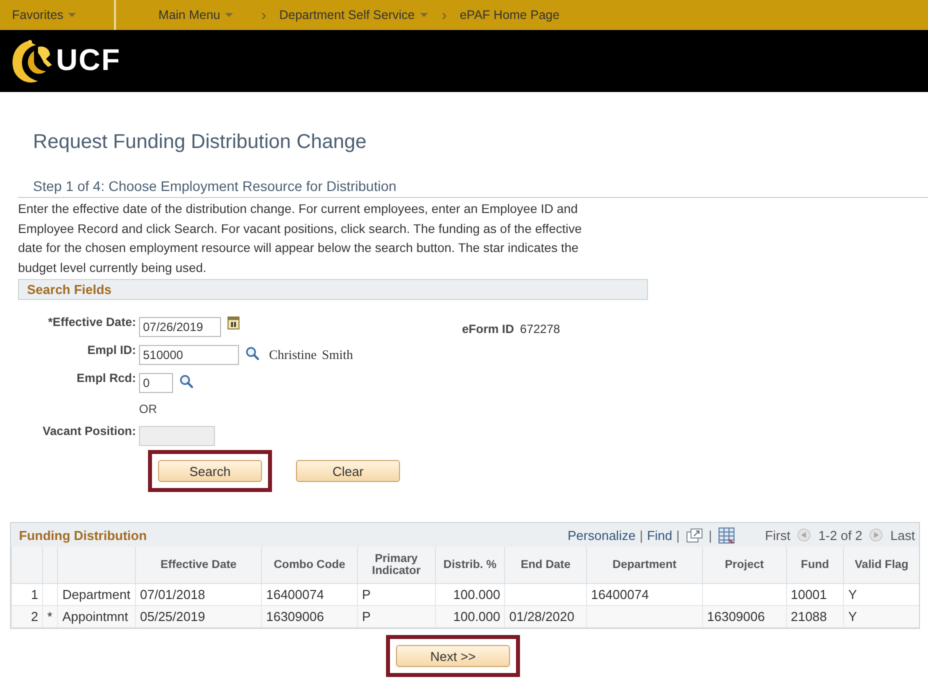  I want to click on table-cell: 05/25/2019, so click(199, 617).